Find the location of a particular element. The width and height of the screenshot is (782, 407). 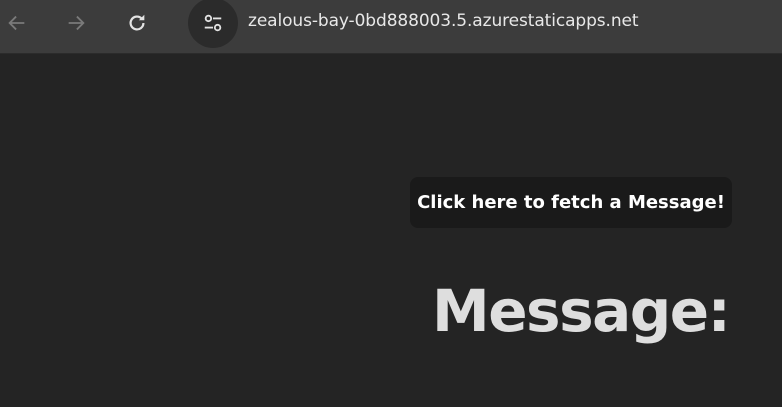

forward-button is located at coordinates (76, 23).